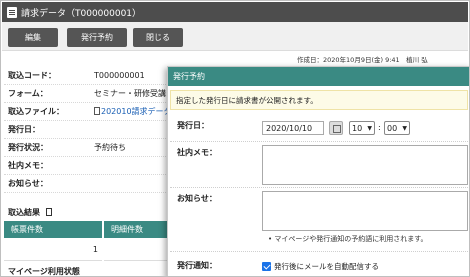 The image size is (470, 277). What do you see at coordinates (193, 125) in the screenshot?
I see `issue-date-field-label: 発行日：` at bounding box center [193, 125].